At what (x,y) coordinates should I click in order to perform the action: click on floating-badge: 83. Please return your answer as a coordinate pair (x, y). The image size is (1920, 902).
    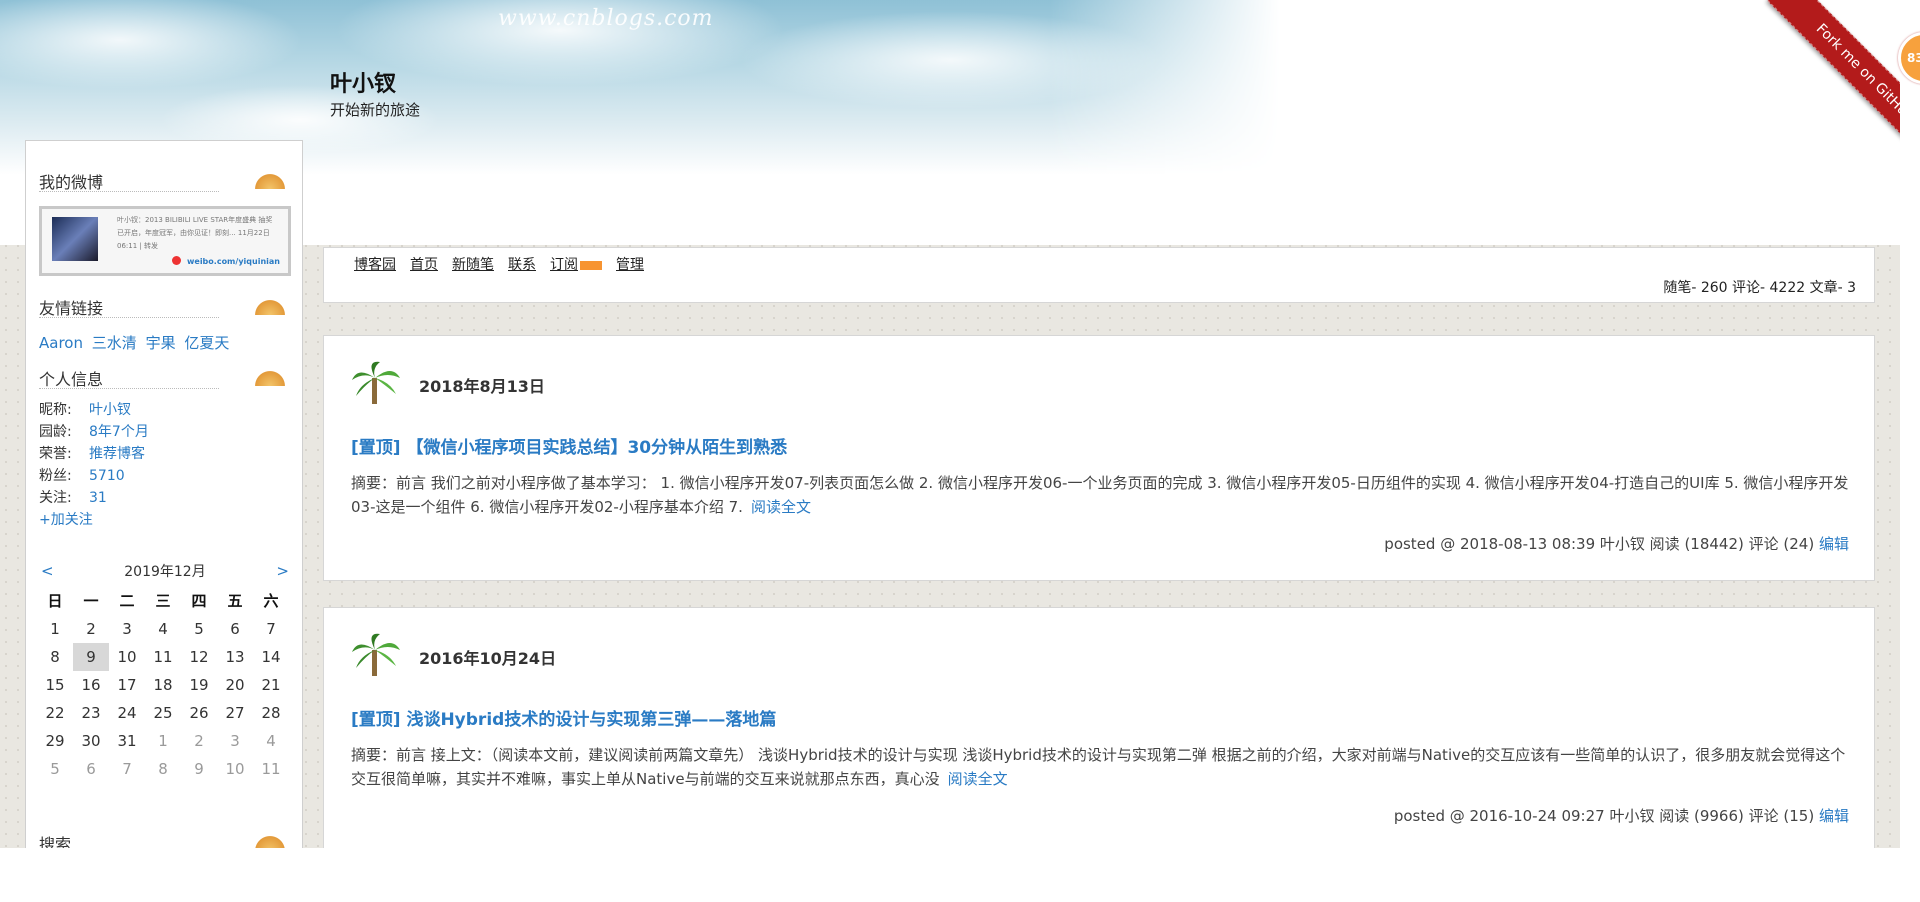
    Looking at the image, I should click on (1909, 58).